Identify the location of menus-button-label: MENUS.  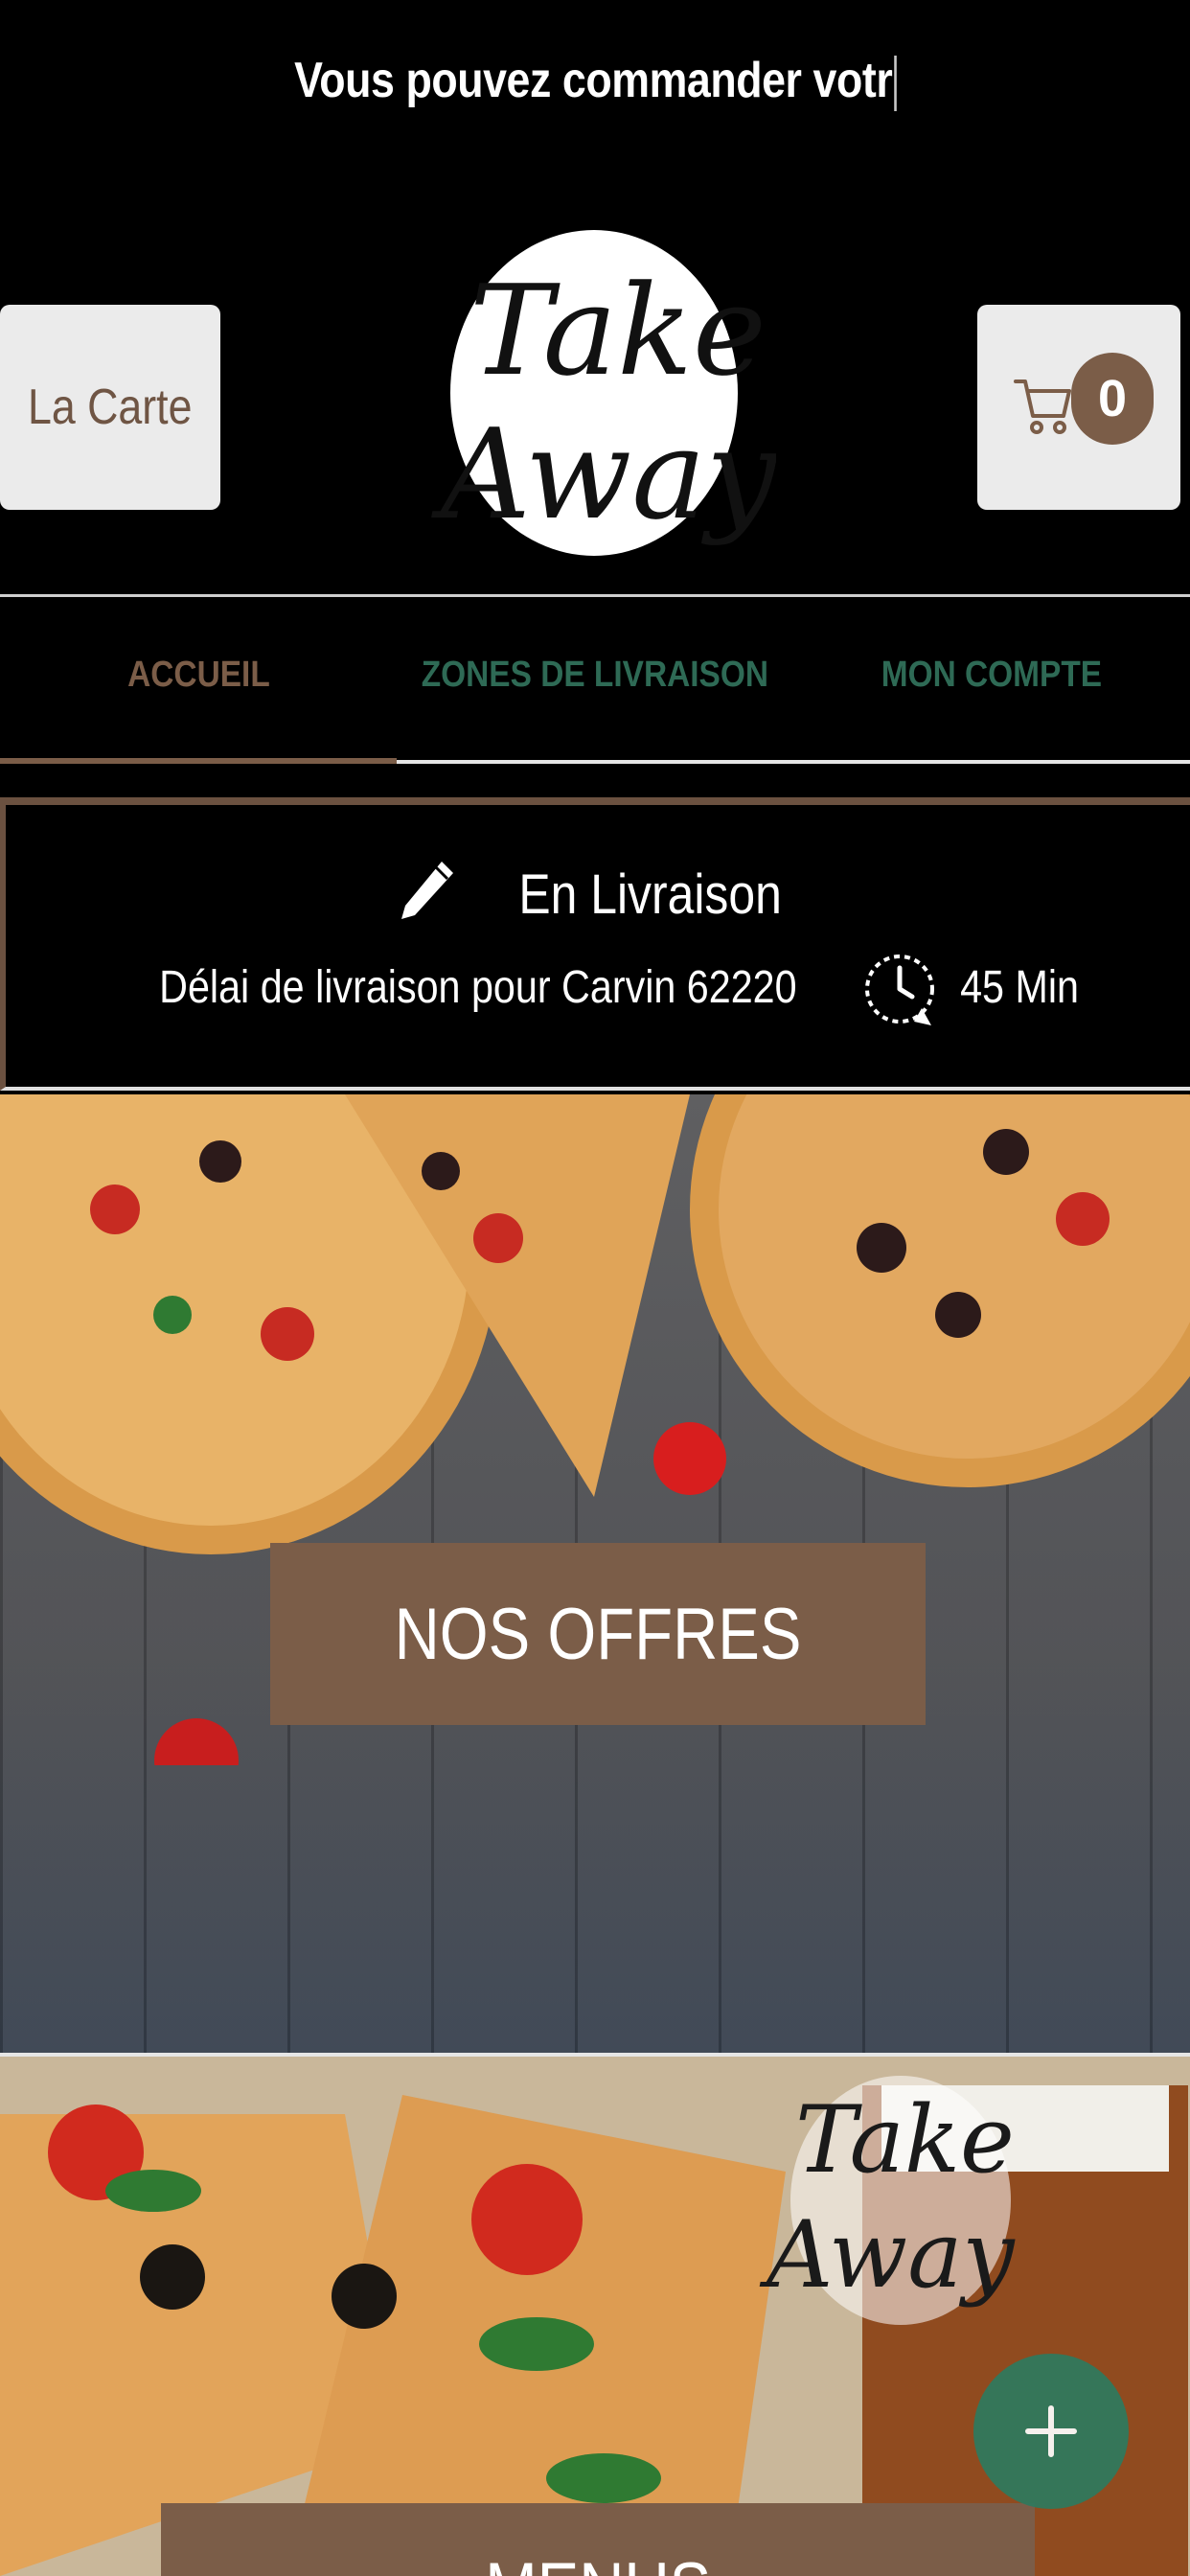
(598, 2561).